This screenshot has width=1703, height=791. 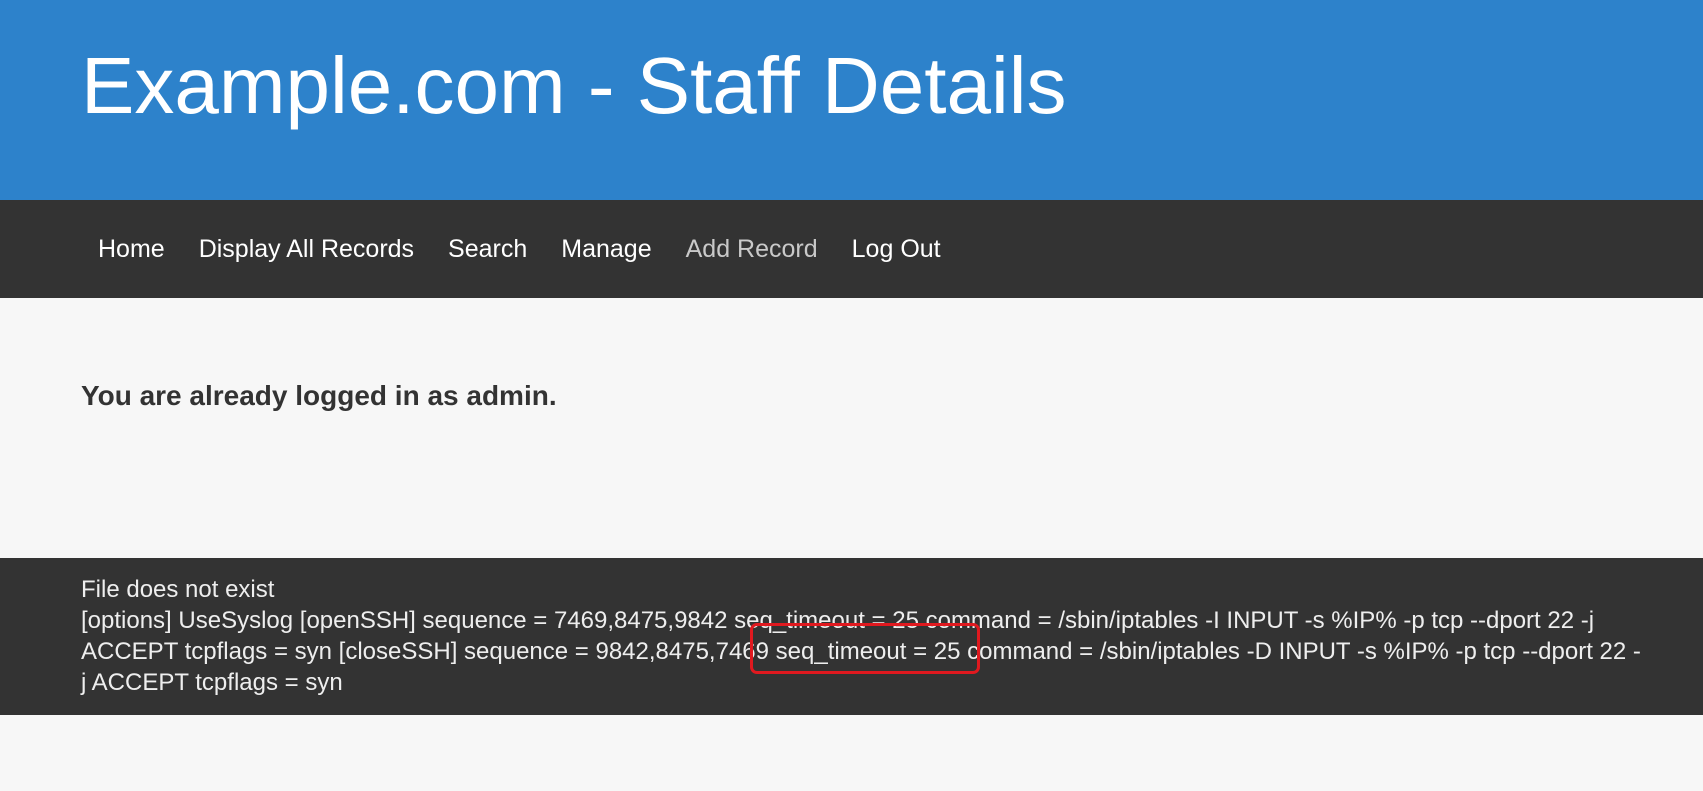 I want to click on nav-home-link: Home, so click(x=131, y=249).